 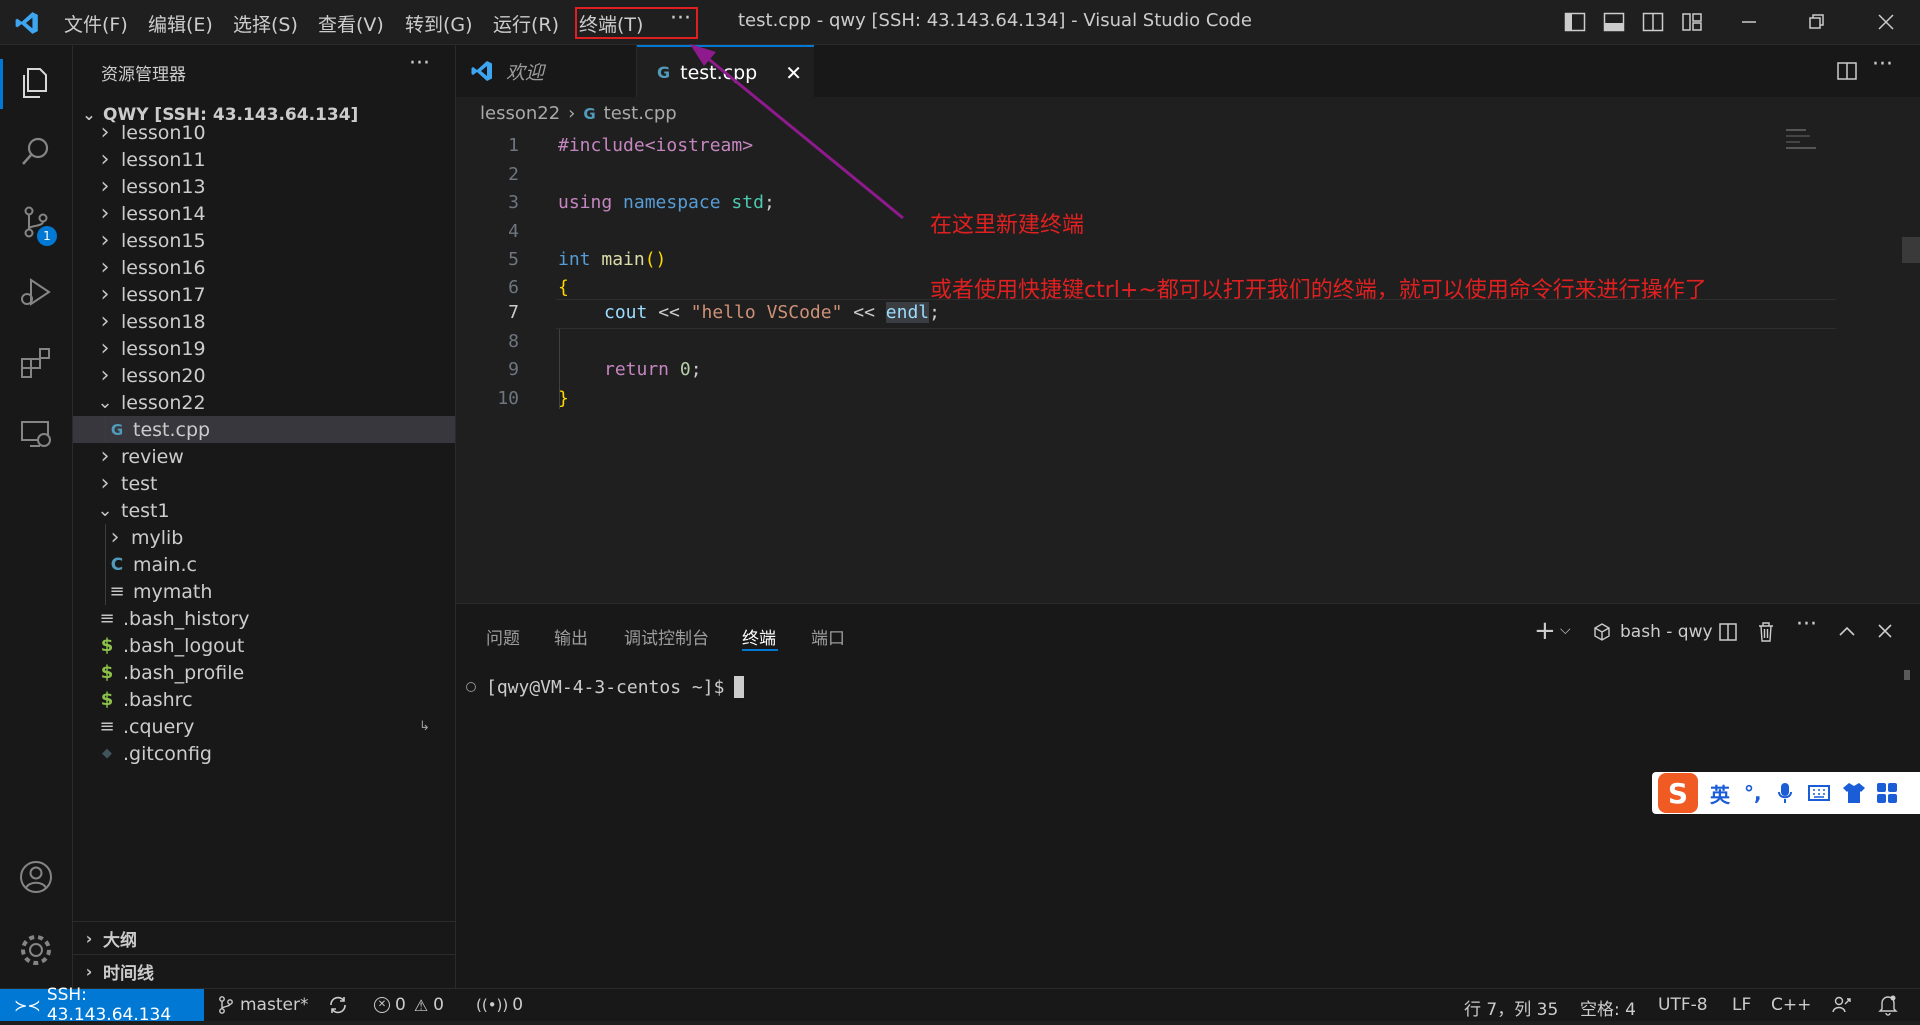 I want to click on panel-more-actions-button: ···, so click(x=1806, y=624).